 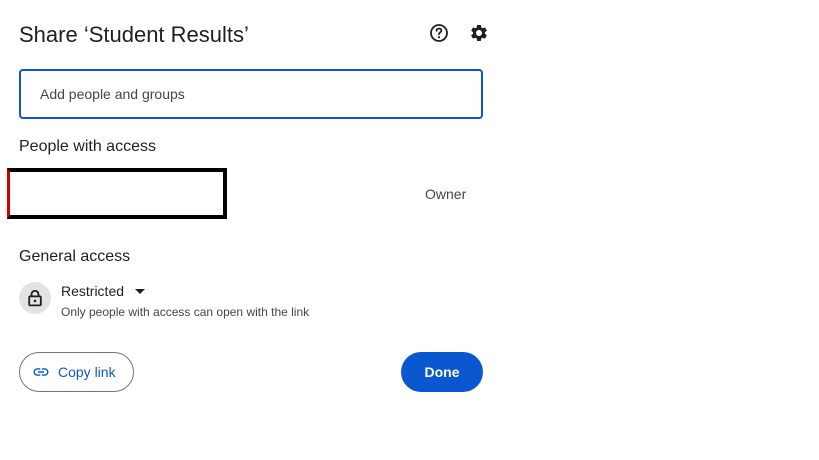 What do you see at coordinates (442, 372) in the screenshot?
I see `done-button: Done` at bounding box center [442, 372].